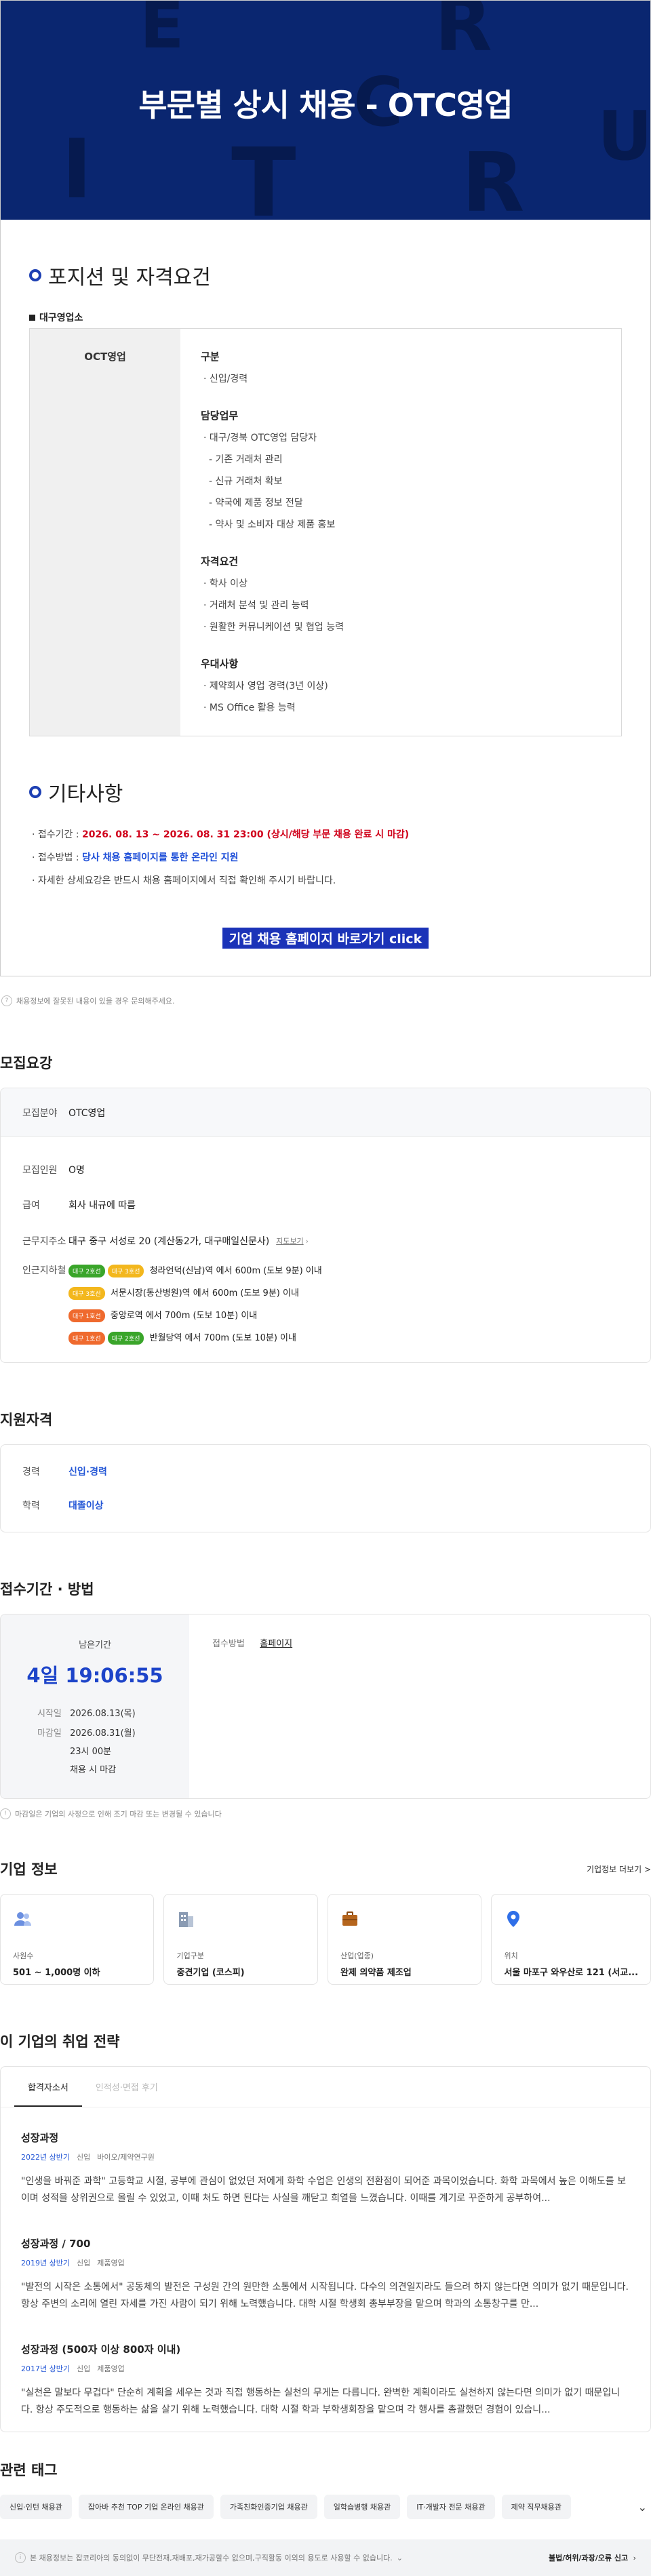 This screenshot has height=2576, width=651. What do you see at coordinates (325, 792) in the screenshot?
I see `etc-section-title: 기타사항` at bounding box center [325, 792].